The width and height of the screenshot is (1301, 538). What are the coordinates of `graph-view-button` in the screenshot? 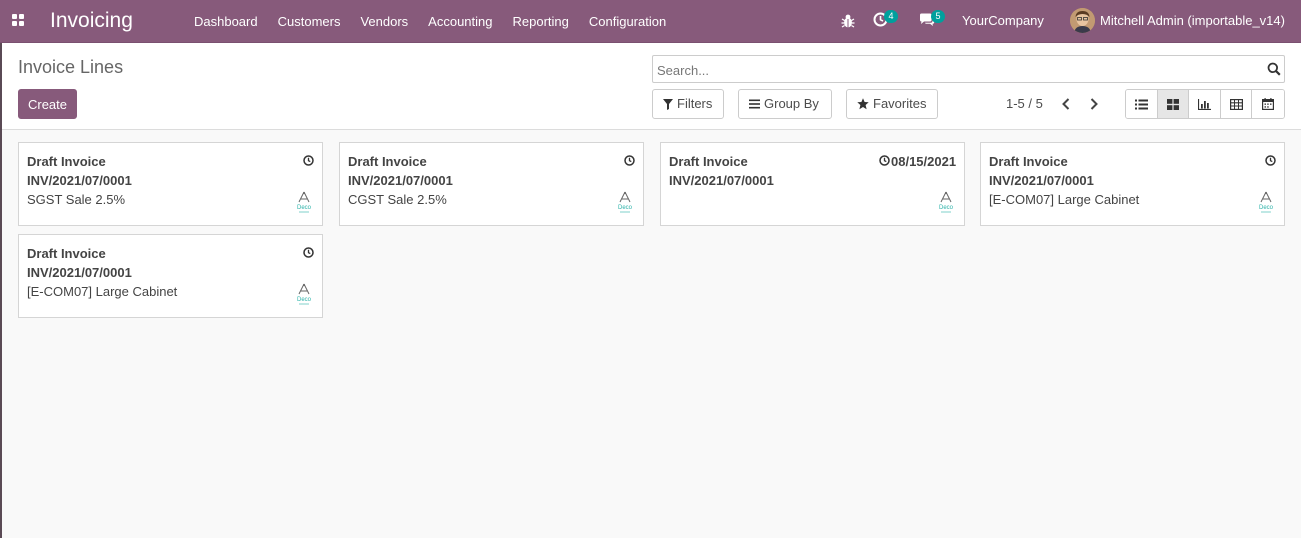 It's located at (1205, 104).